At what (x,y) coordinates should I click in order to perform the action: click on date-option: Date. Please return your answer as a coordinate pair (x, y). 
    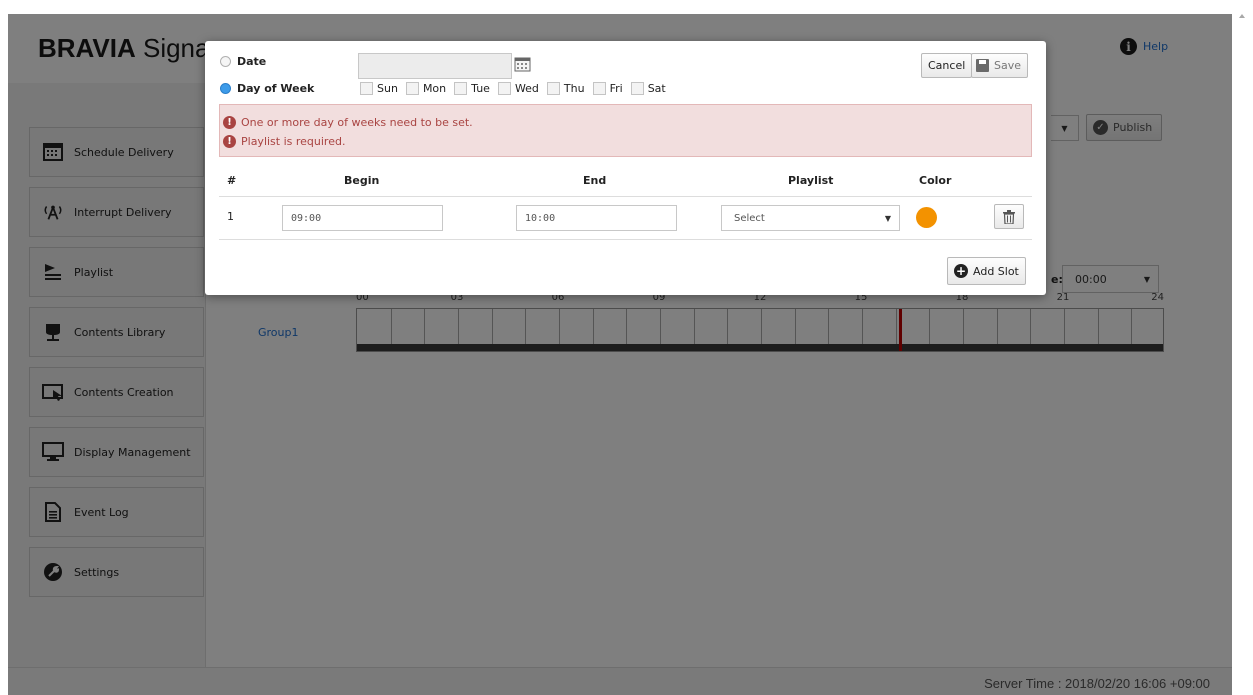
    Looking at the image, I should click on (243, 61).